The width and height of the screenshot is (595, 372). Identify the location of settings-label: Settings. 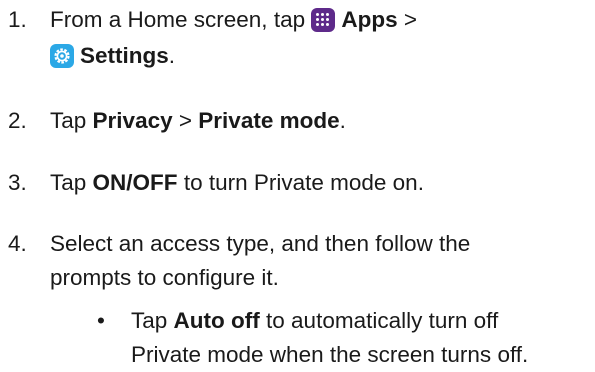
(124, 55).